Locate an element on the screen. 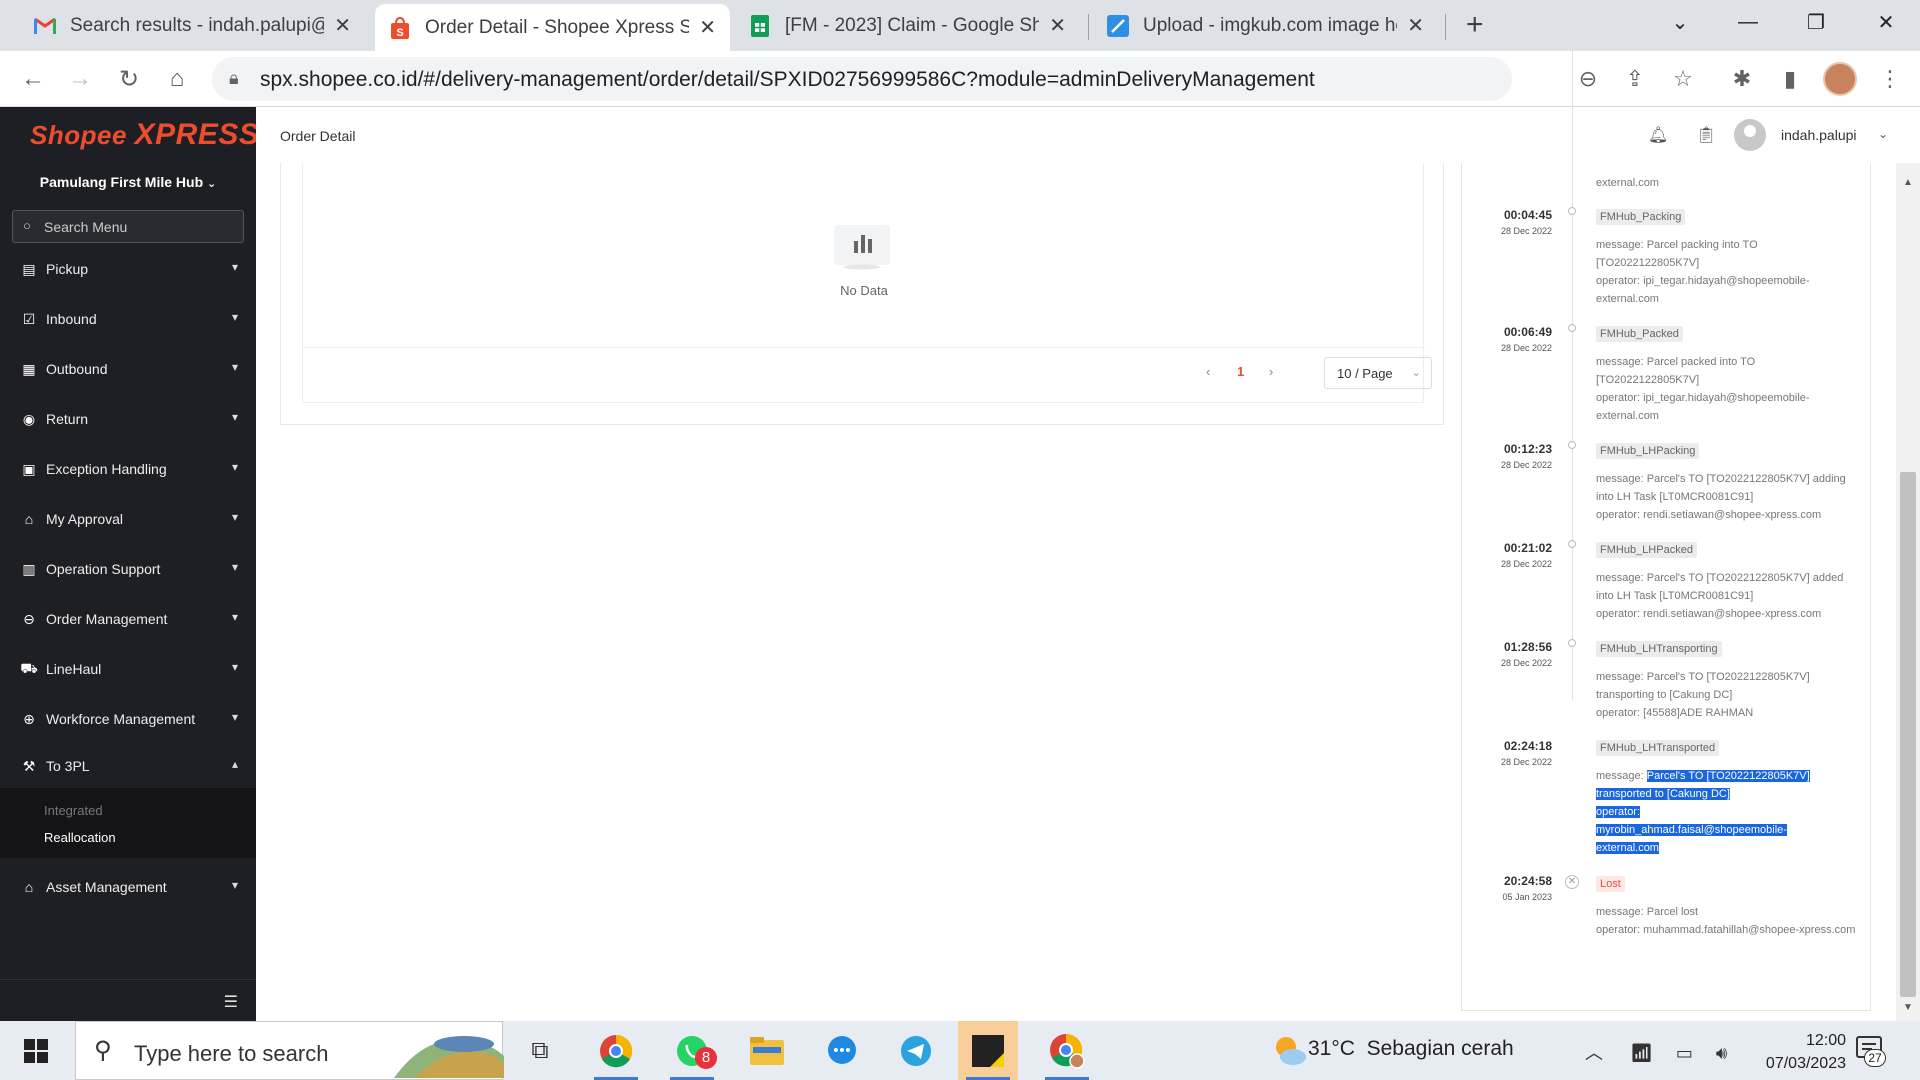  divider is located at coordinates (864, 347).